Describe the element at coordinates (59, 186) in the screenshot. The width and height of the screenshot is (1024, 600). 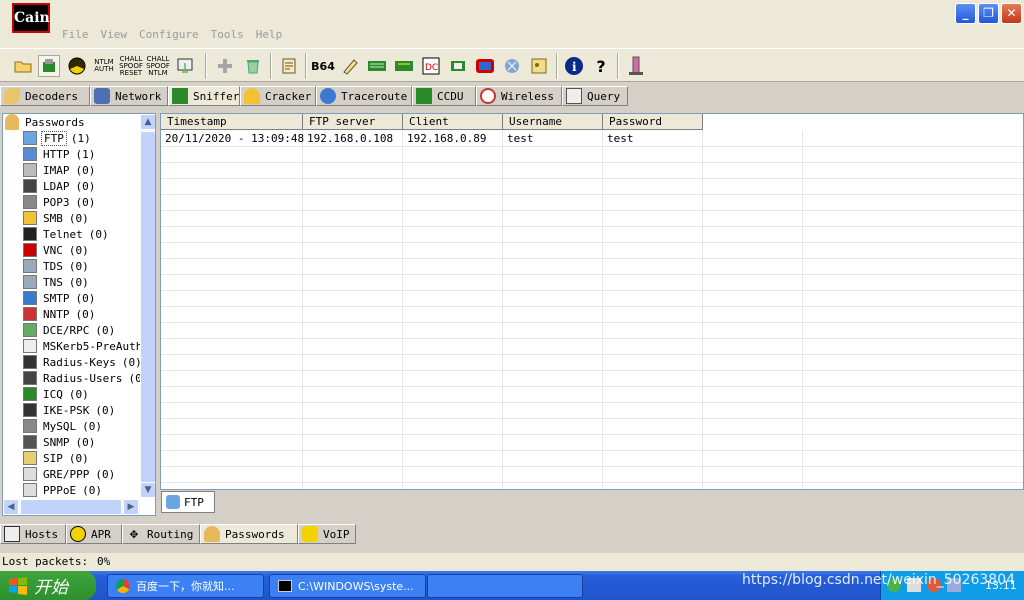
I see `tree-item-ldap: LDAP (0)` at that location.